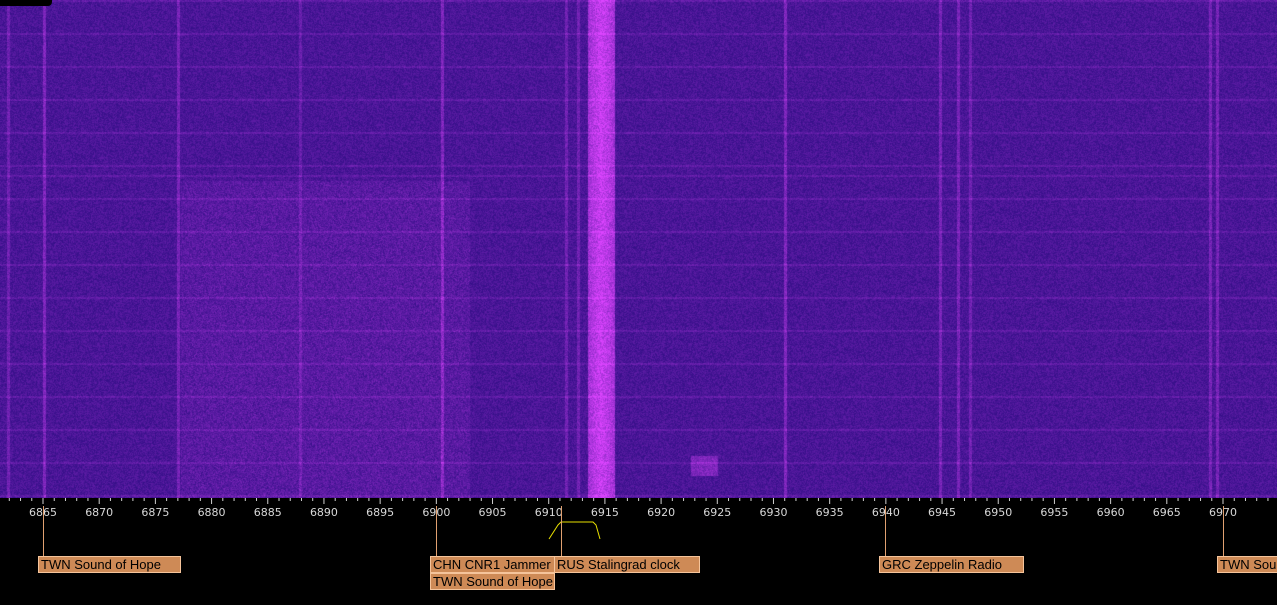 Image resolution: width=1277 pixels, height=605 pixels. I want to click on tick-label: 6890, so click(323, 512).